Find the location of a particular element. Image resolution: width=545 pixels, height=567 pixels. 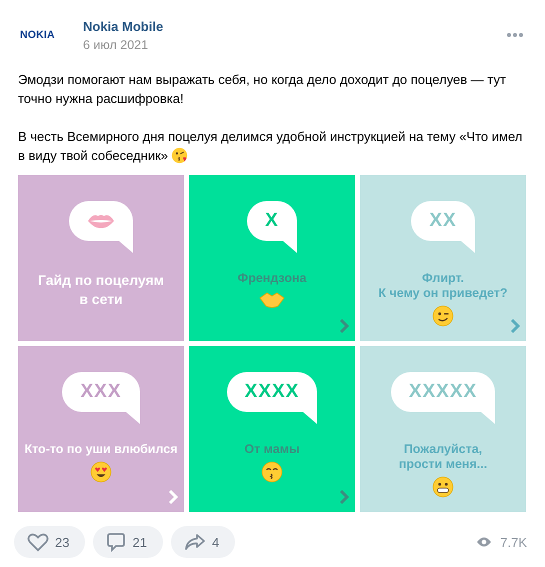

share-button: 4 is located at coordinates (203, 542).